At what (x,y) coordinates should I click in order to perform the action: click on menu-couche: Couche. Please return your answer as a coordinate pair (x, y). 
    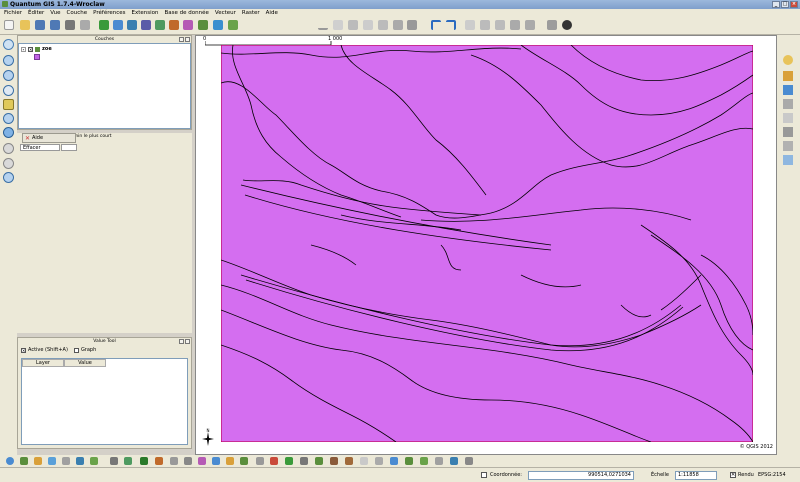
    Looking at the image, I should click on (77, 13).